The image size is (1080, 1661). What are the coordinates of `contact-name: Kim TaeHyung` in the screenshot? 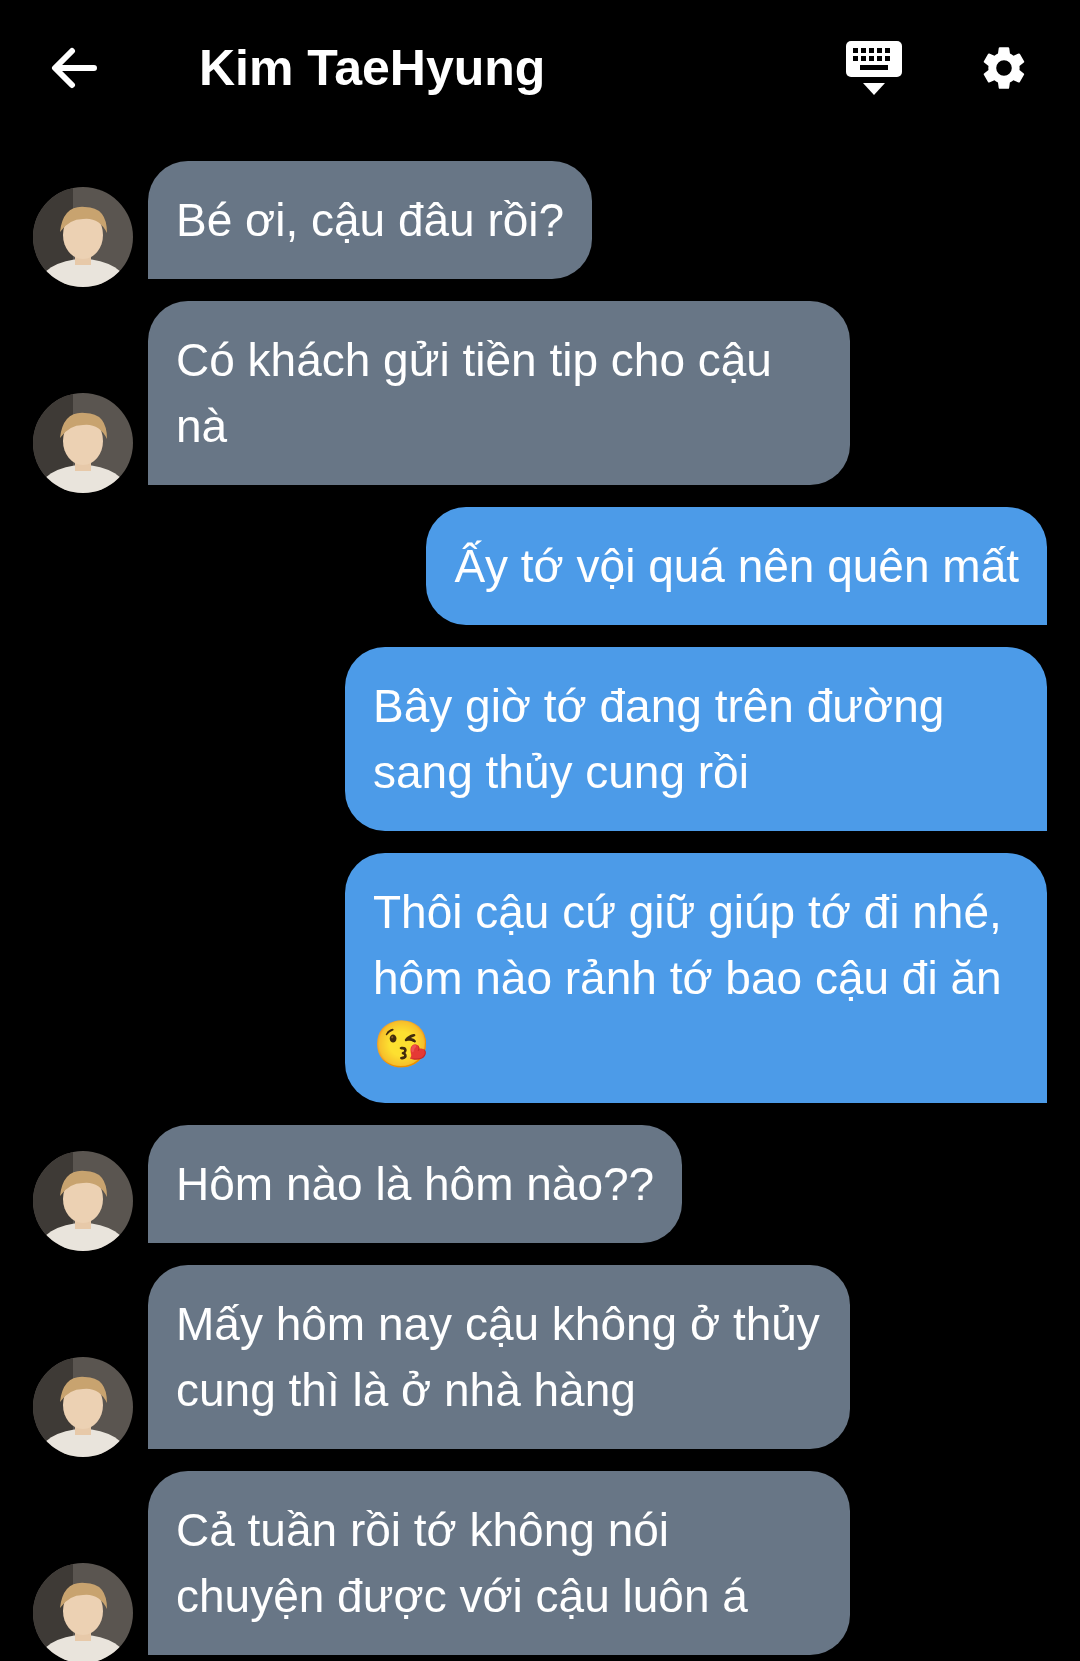 It's located at (372, 68).